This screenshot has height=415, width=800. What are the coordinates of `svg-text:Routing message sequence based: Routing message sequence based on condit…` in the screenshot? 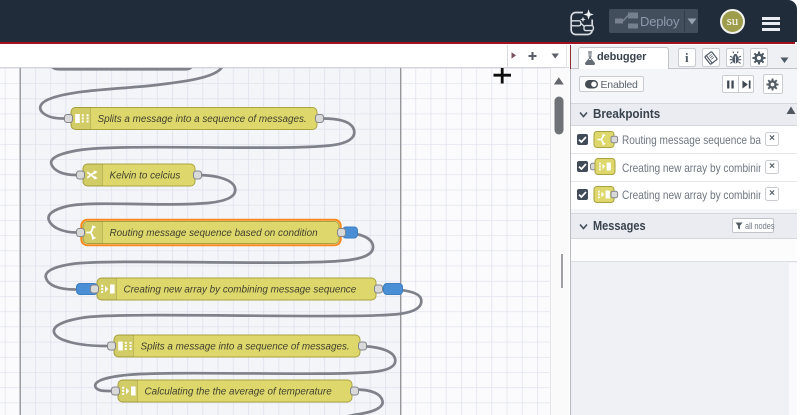 It's located at (214, 233).